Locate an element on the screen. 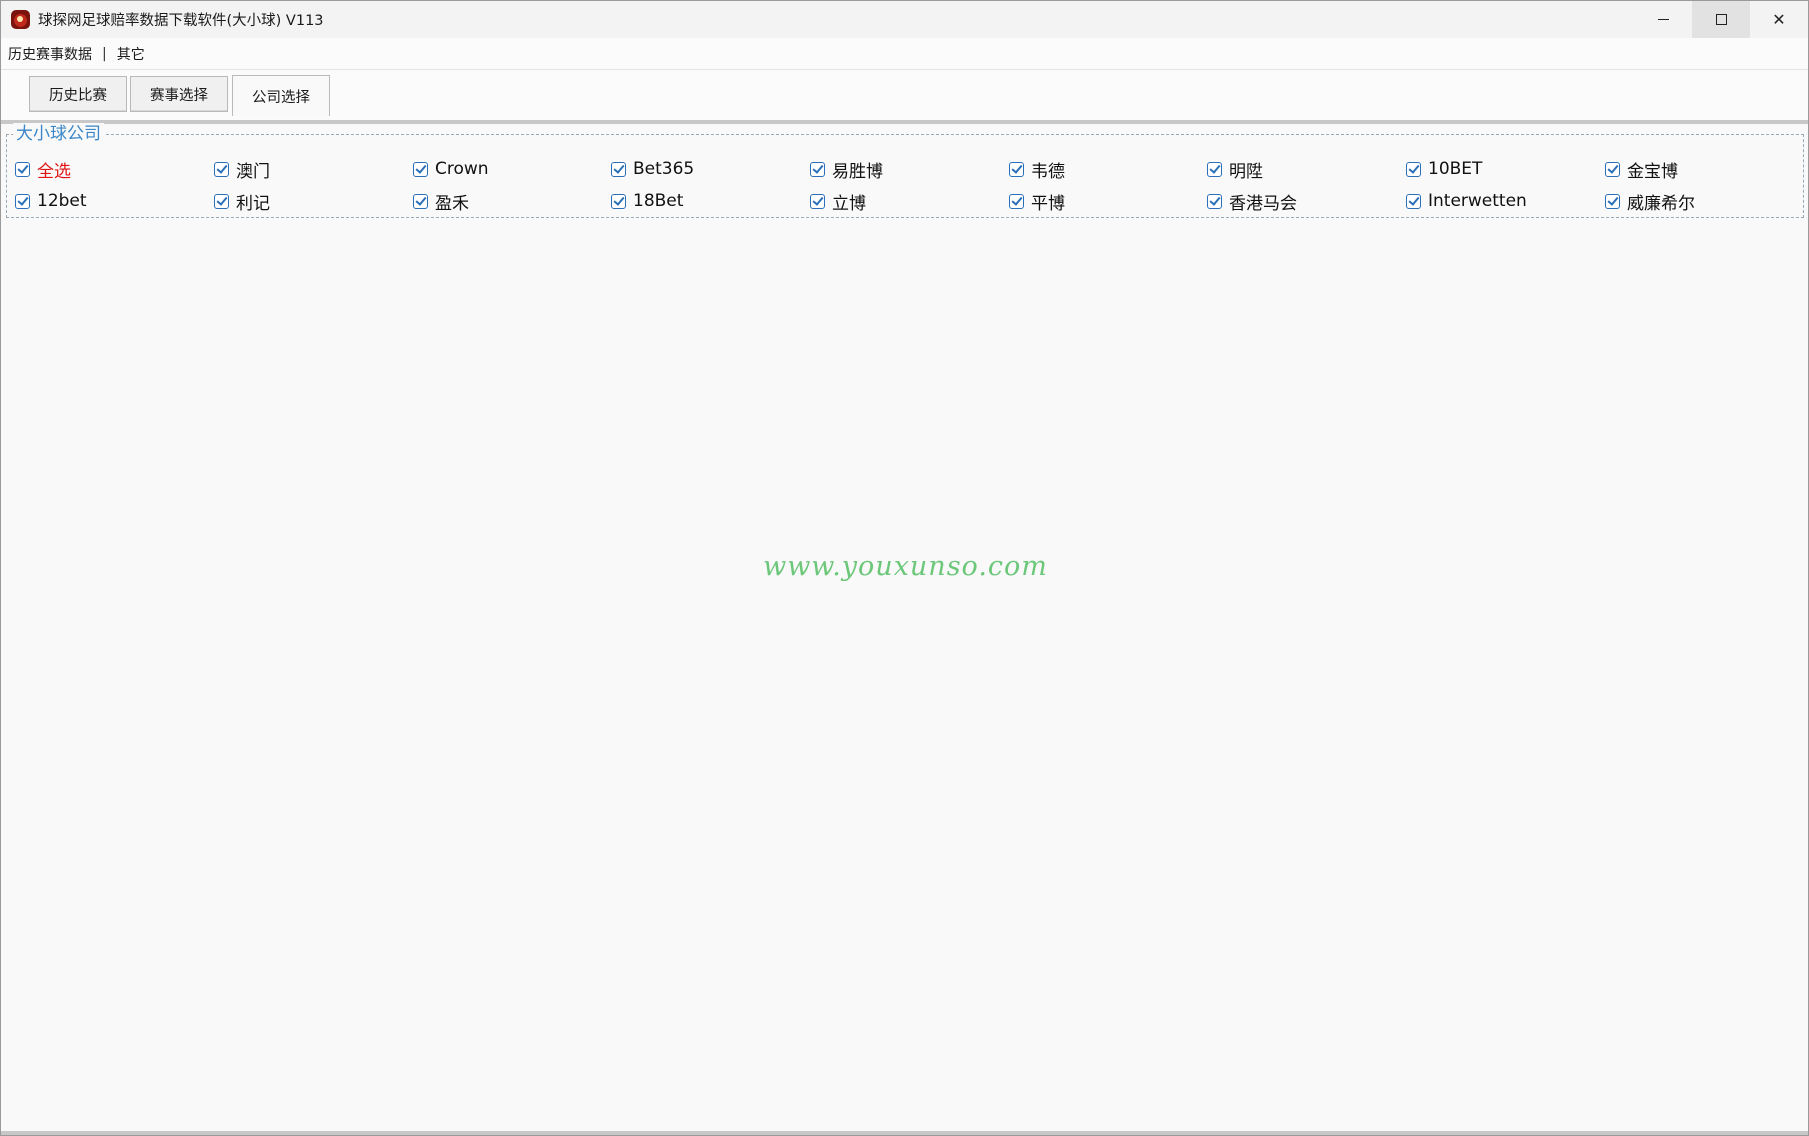  maximize-icon is located at coordinates (1721, 19).